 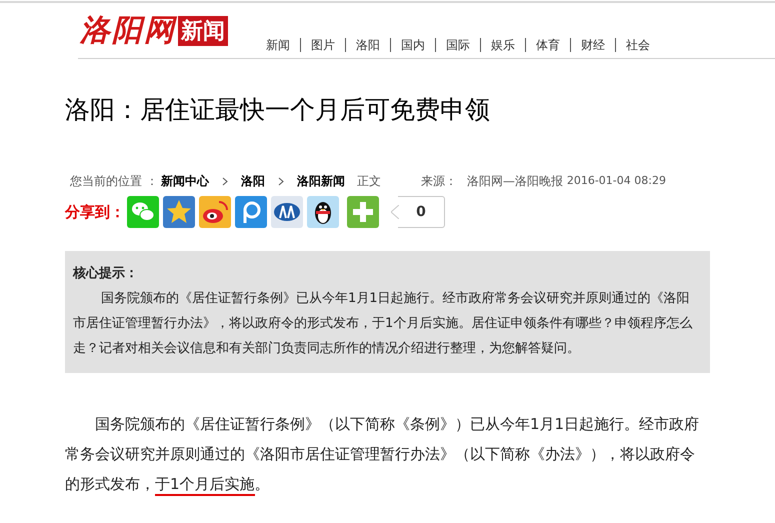 I want to click on eye-icon, so click(x=215, y=212).